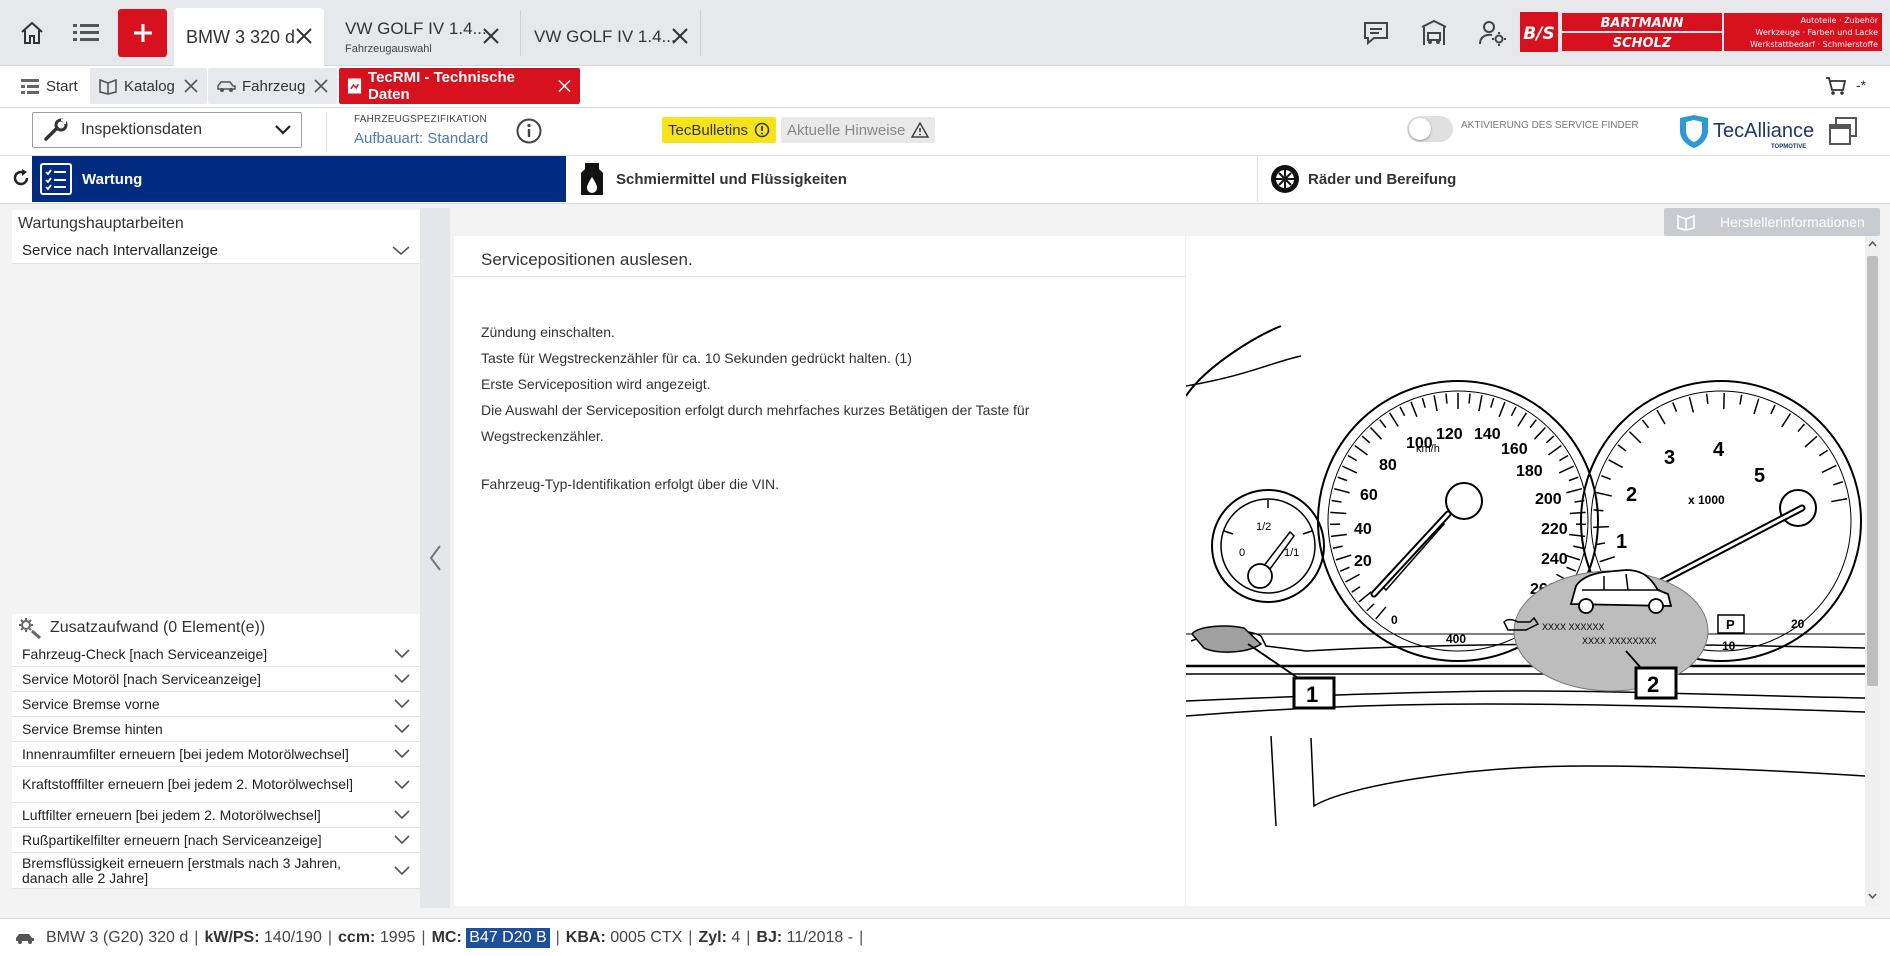 Image resolution: width=1890 pixels, height=956 pixels. What do you see at coordinates (1843, 131) in the screenshot?
I see `window-icon` at bounding box center [1843, 131].